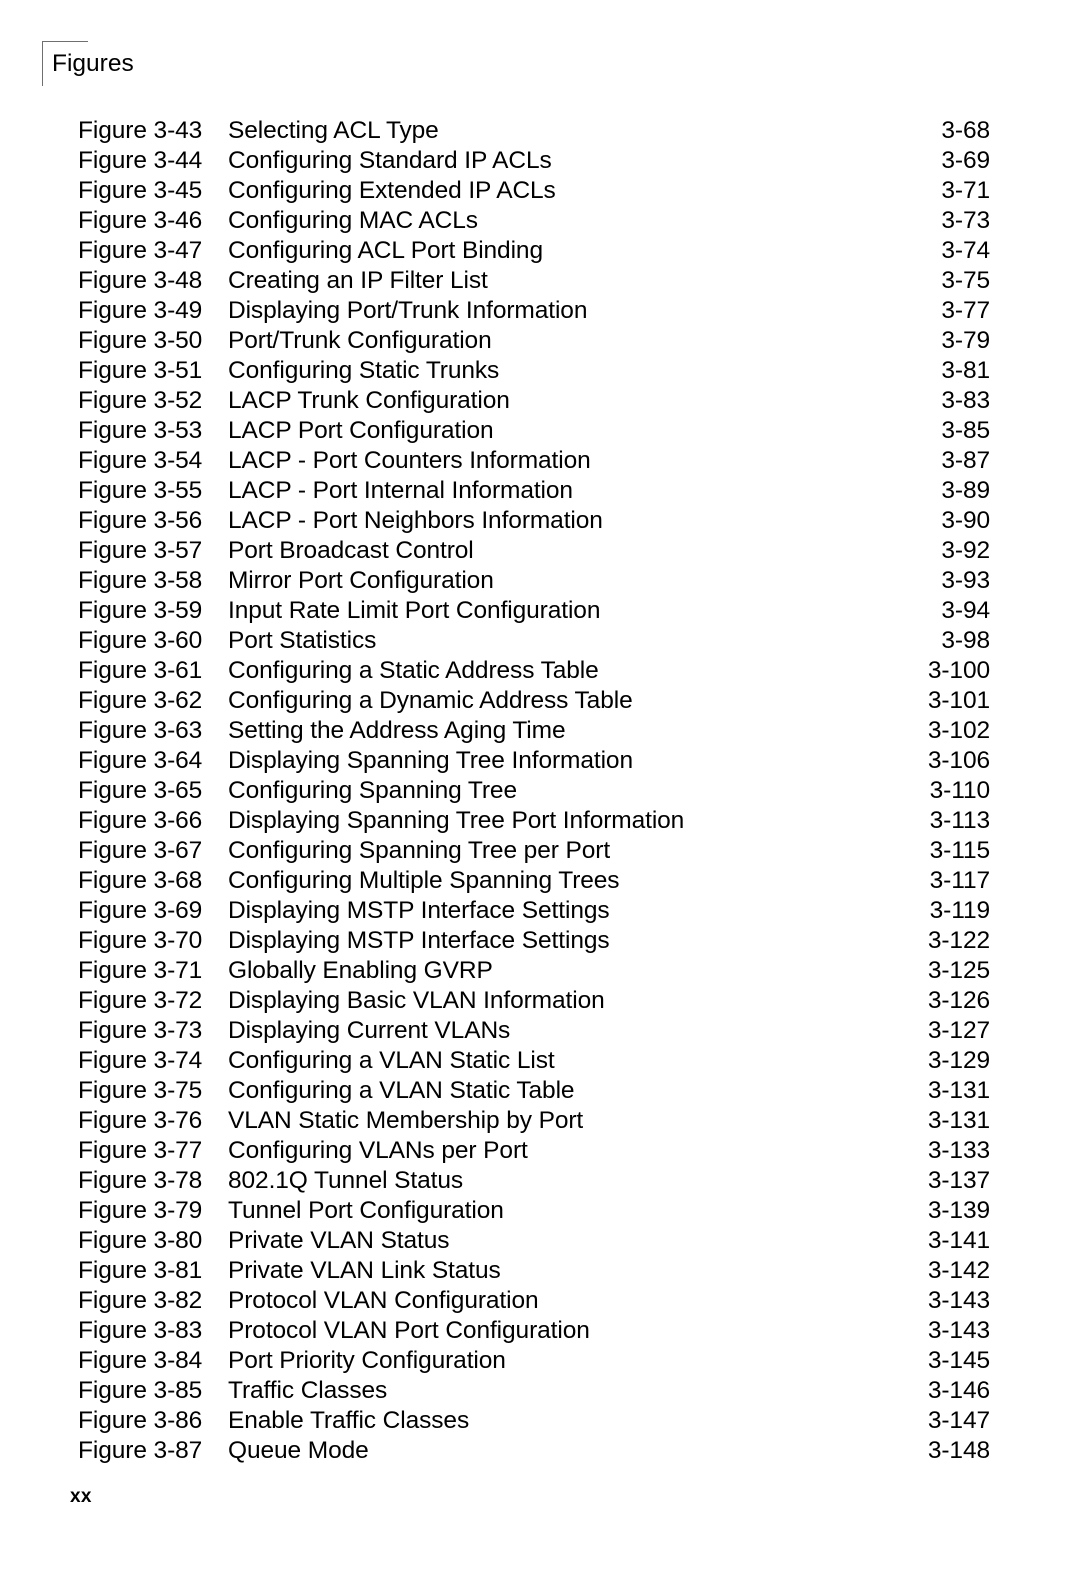  I want to click on figure-number: Figure 3-81, so click(140, 1270).